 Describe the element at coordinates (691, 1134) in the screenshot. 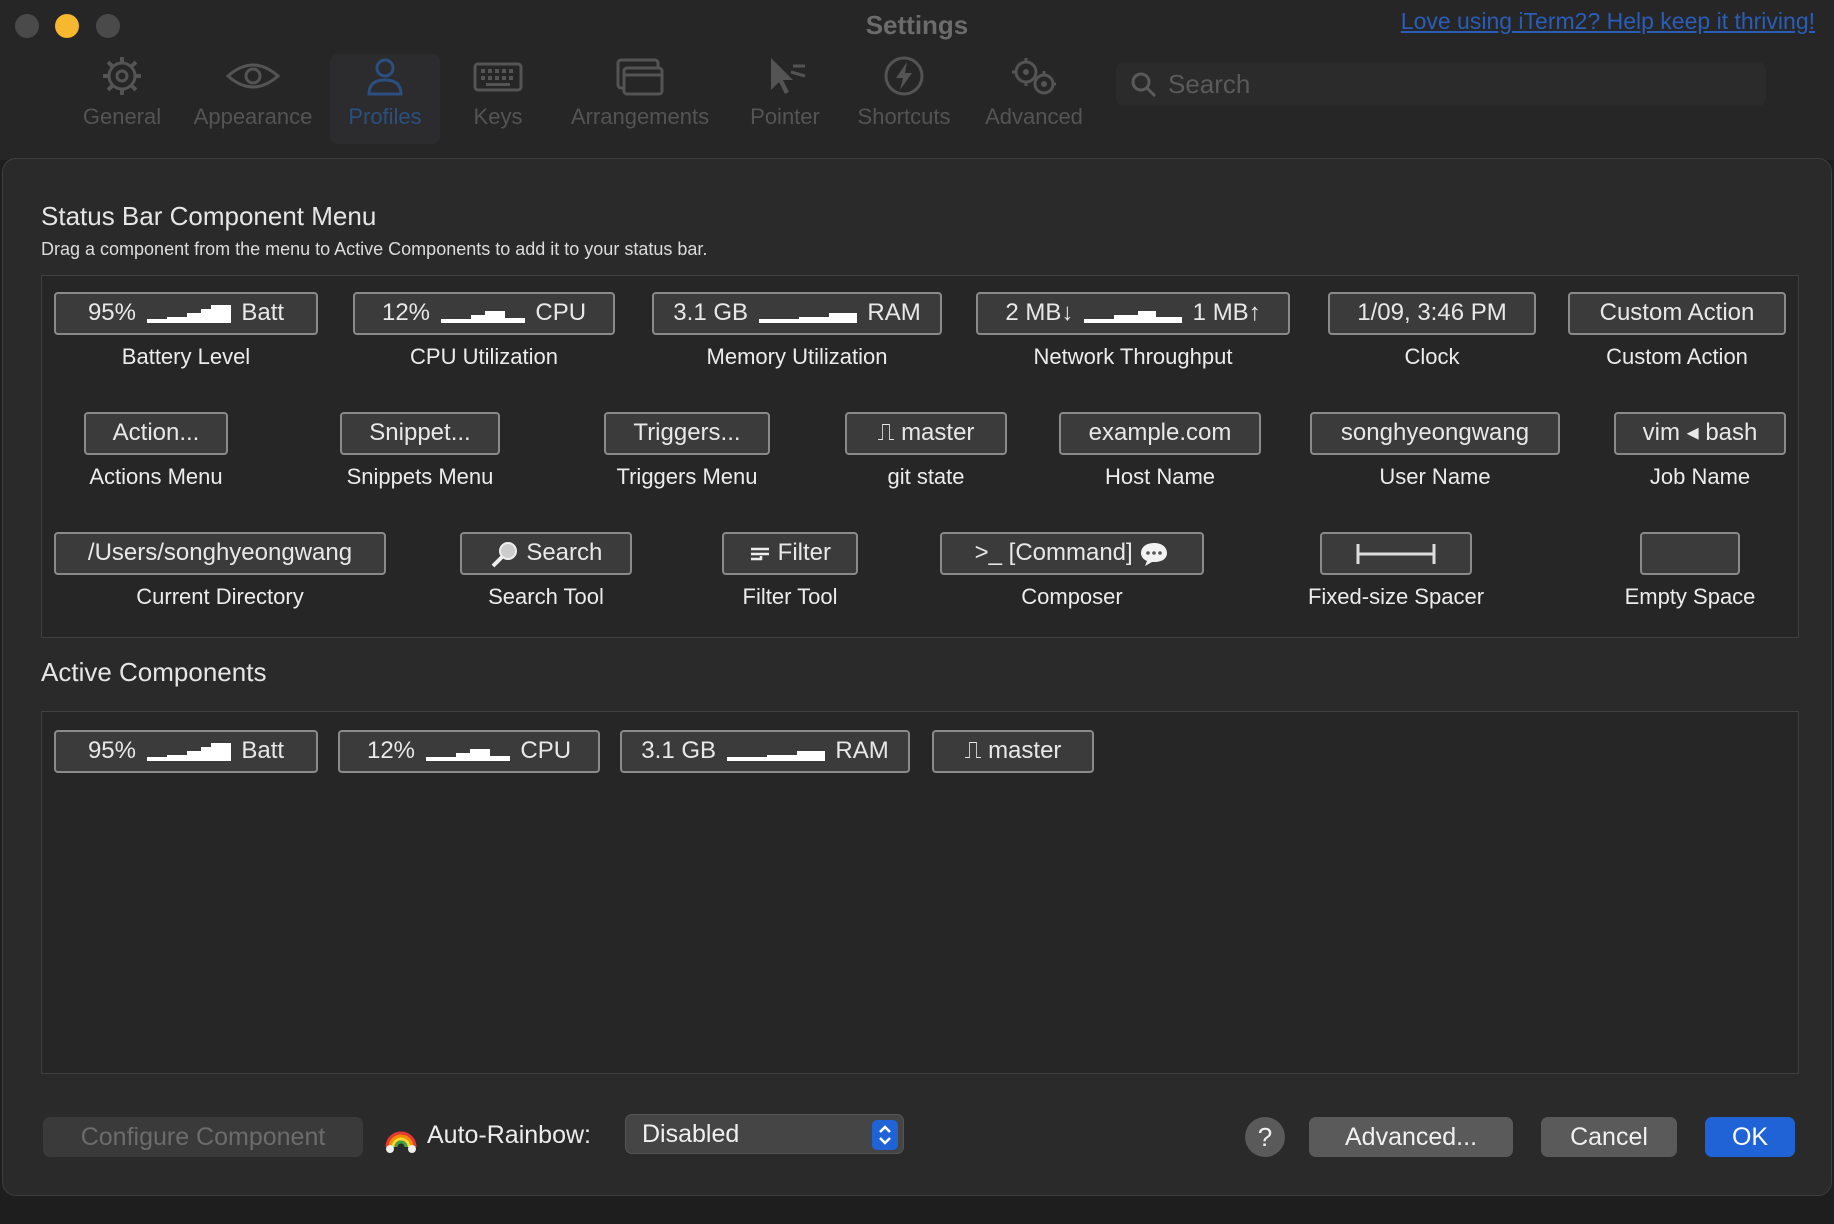

I see `auto-rainbow-value: Disabled` at that location.